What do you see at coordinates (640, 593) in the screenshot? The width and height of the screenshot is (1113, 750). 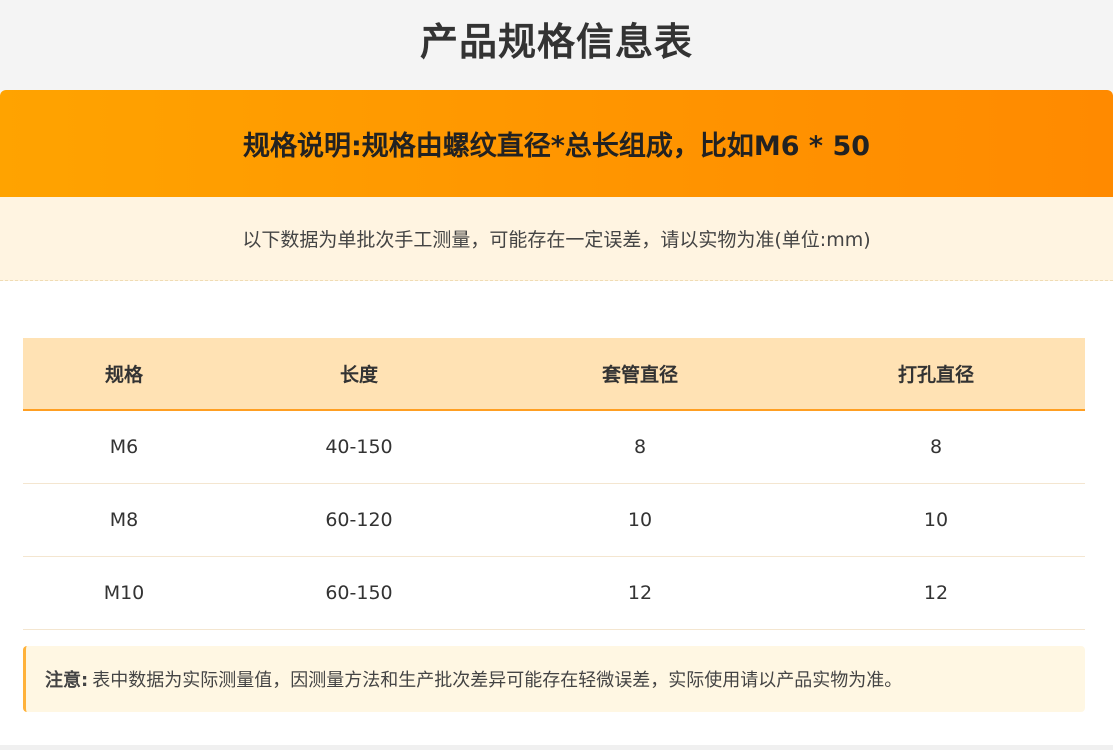 I see `cell-sleeve-diameter: 12` at bounding box center [640, 593].